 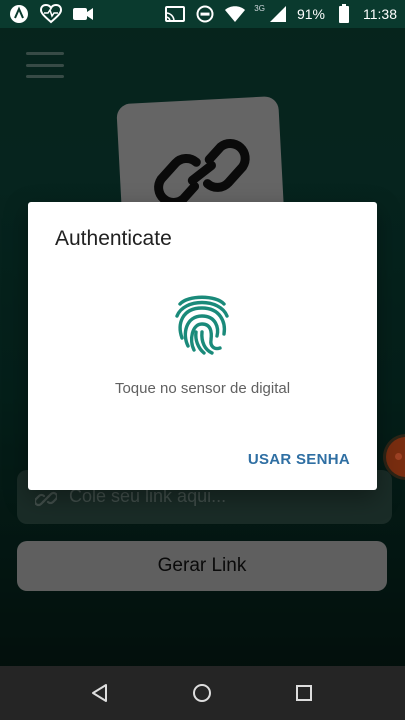 What do you see at coordinates (113, 238) in the screenshot?
I see `dialog-title: Authenticate` at bounding box center [113, 238].